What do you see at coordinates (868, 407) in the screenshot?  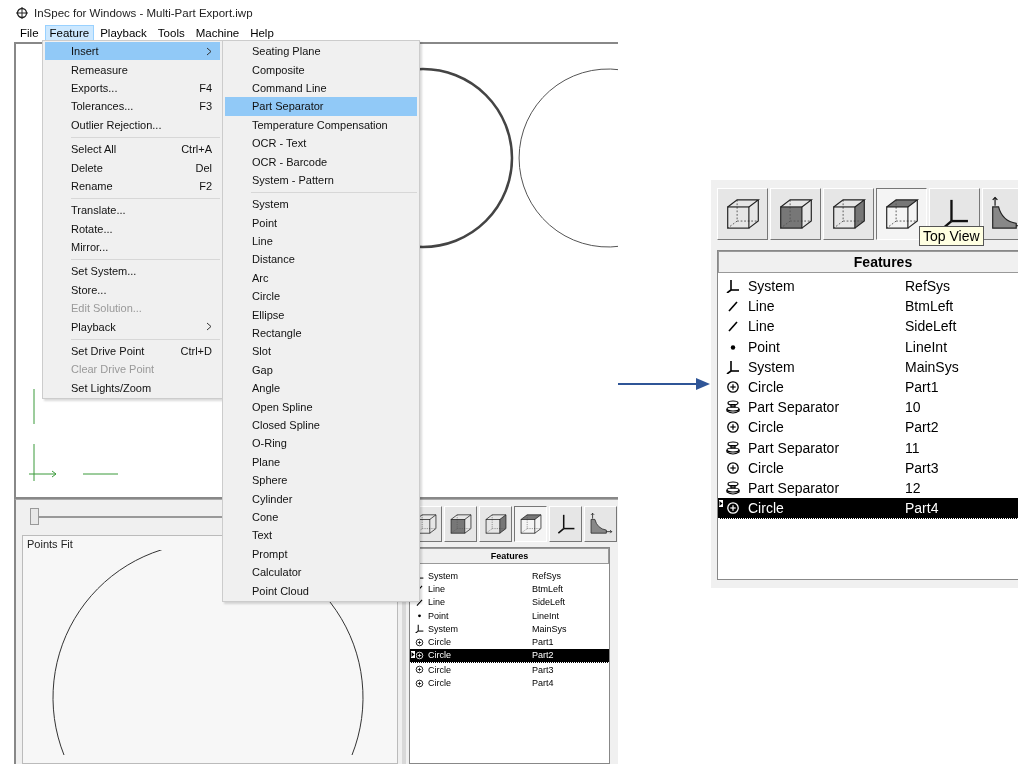 I see `table-row: Part Separator 10` at bounding box center [868, 407].